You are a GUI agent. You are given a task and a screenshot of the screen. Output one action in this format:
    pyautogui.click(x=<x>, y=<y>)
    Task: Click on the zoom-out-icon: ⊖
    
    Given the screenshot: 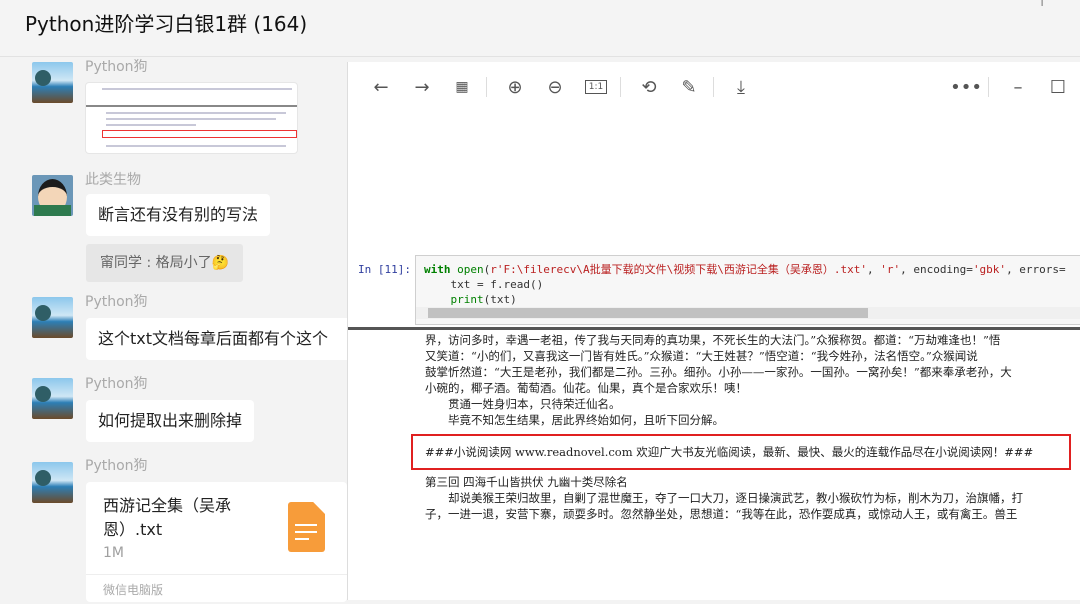 What is the action you would take?
    pyautogui.click(x=555, y=87)
    